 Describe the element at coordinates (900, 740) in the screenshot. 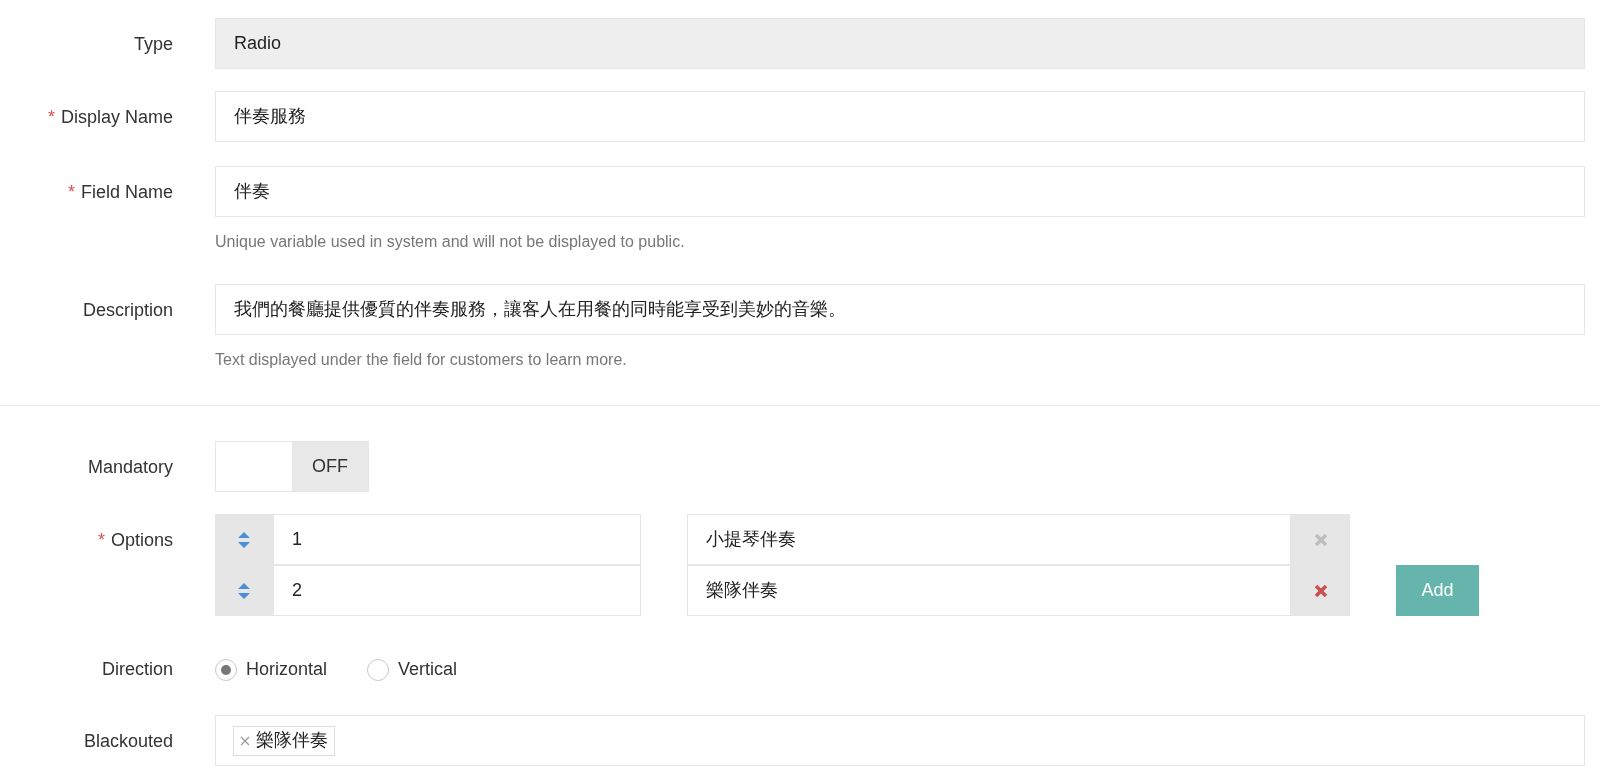

I see `tag-select-field: 樂隊伴奏` at that location.